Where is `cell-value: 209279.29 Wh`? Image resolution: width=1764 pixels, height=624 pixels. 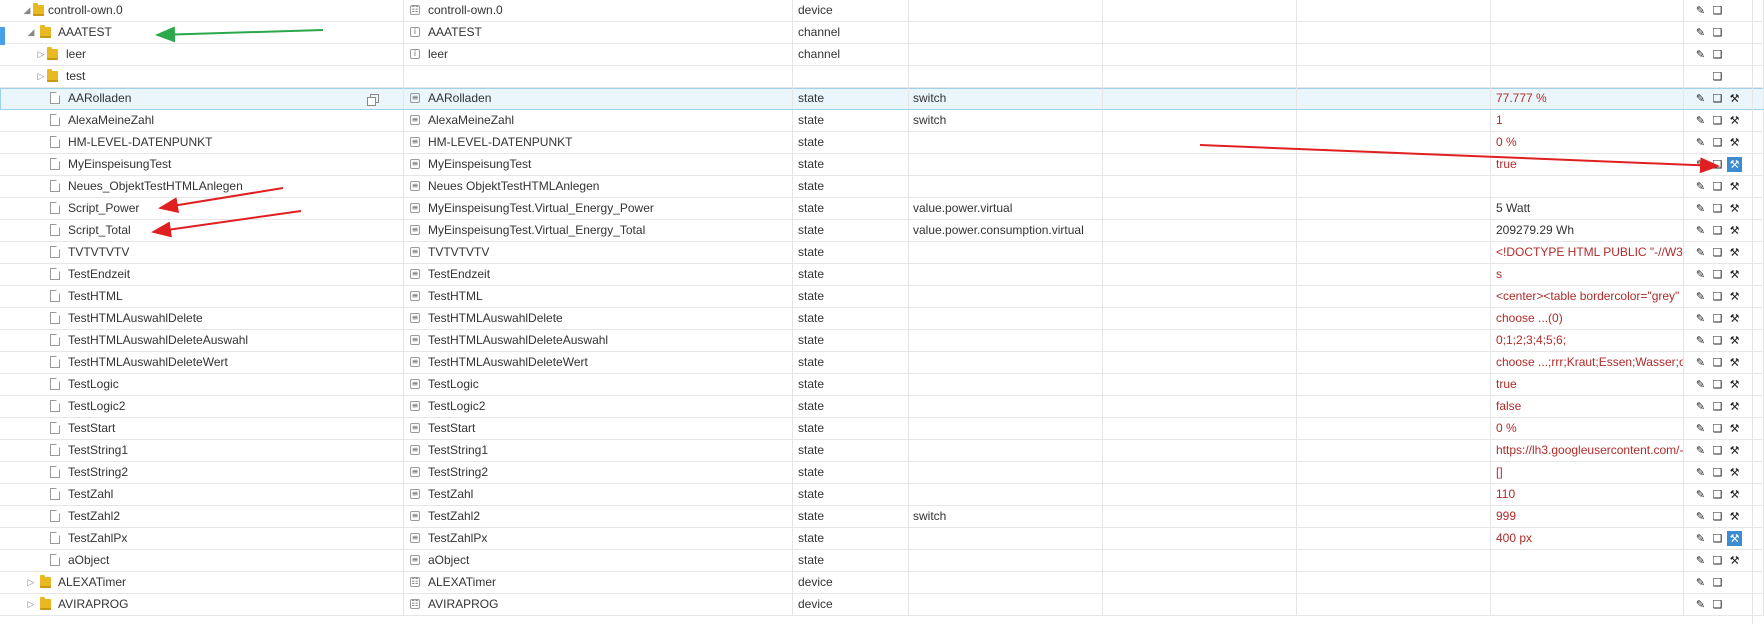
cell-value: 209279.29 Wh is located at coordinates (1587, 230).